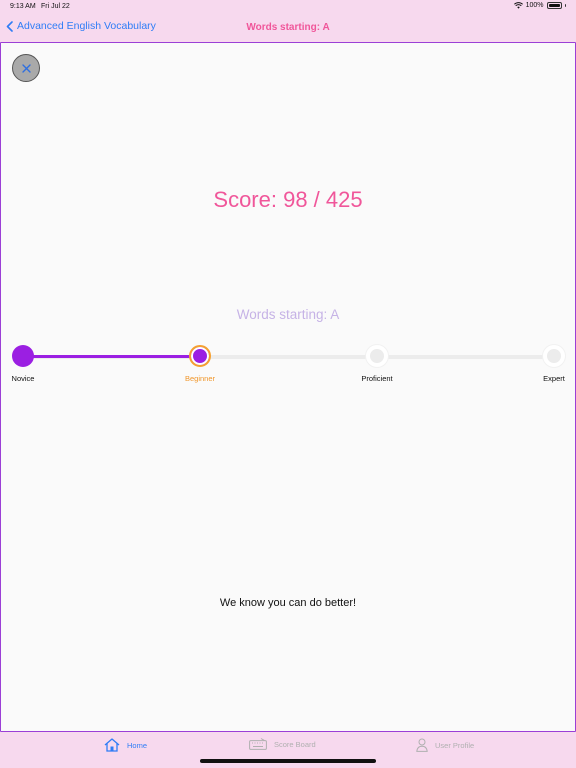 This screenshot has height=768, width=576. I want to click on status-right: 100%, so click(539, 5).